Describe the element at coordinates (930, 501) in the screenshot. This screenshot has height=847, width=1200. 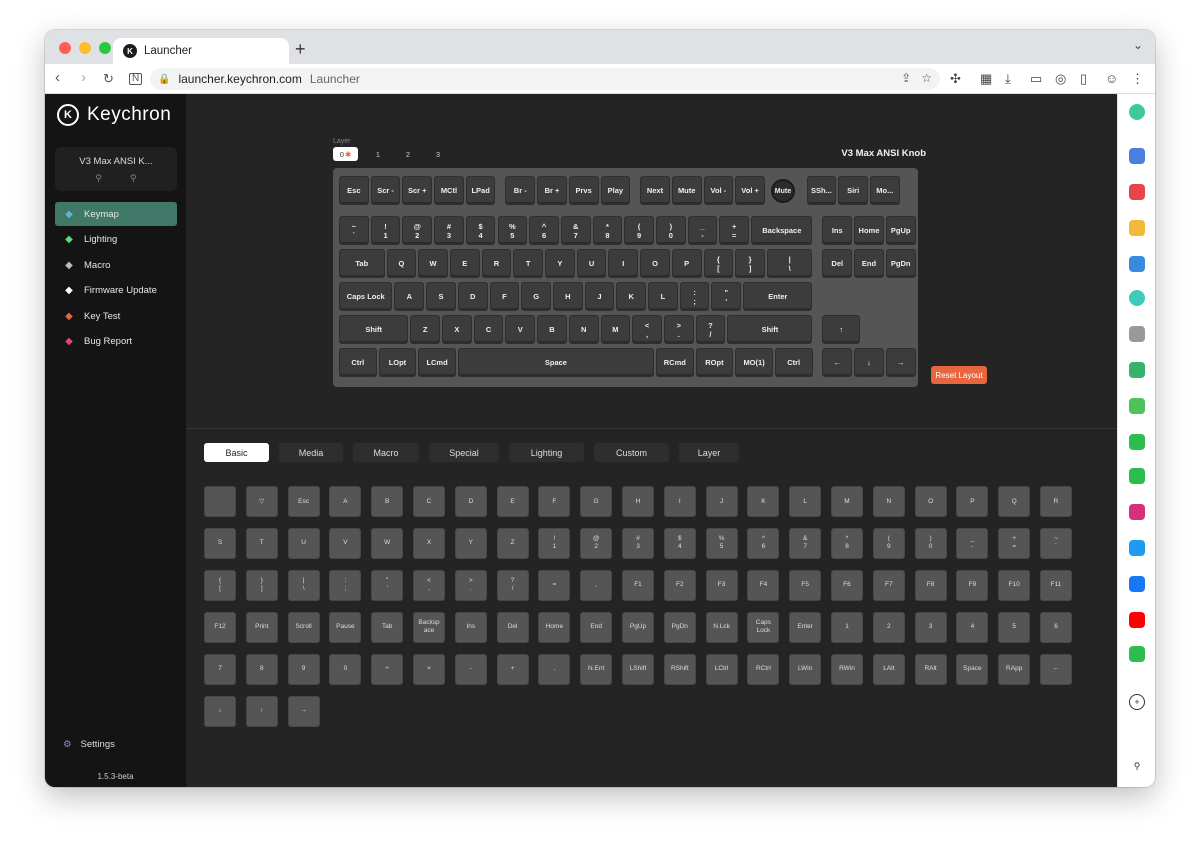
I see `keycode-tile: O` at that location.